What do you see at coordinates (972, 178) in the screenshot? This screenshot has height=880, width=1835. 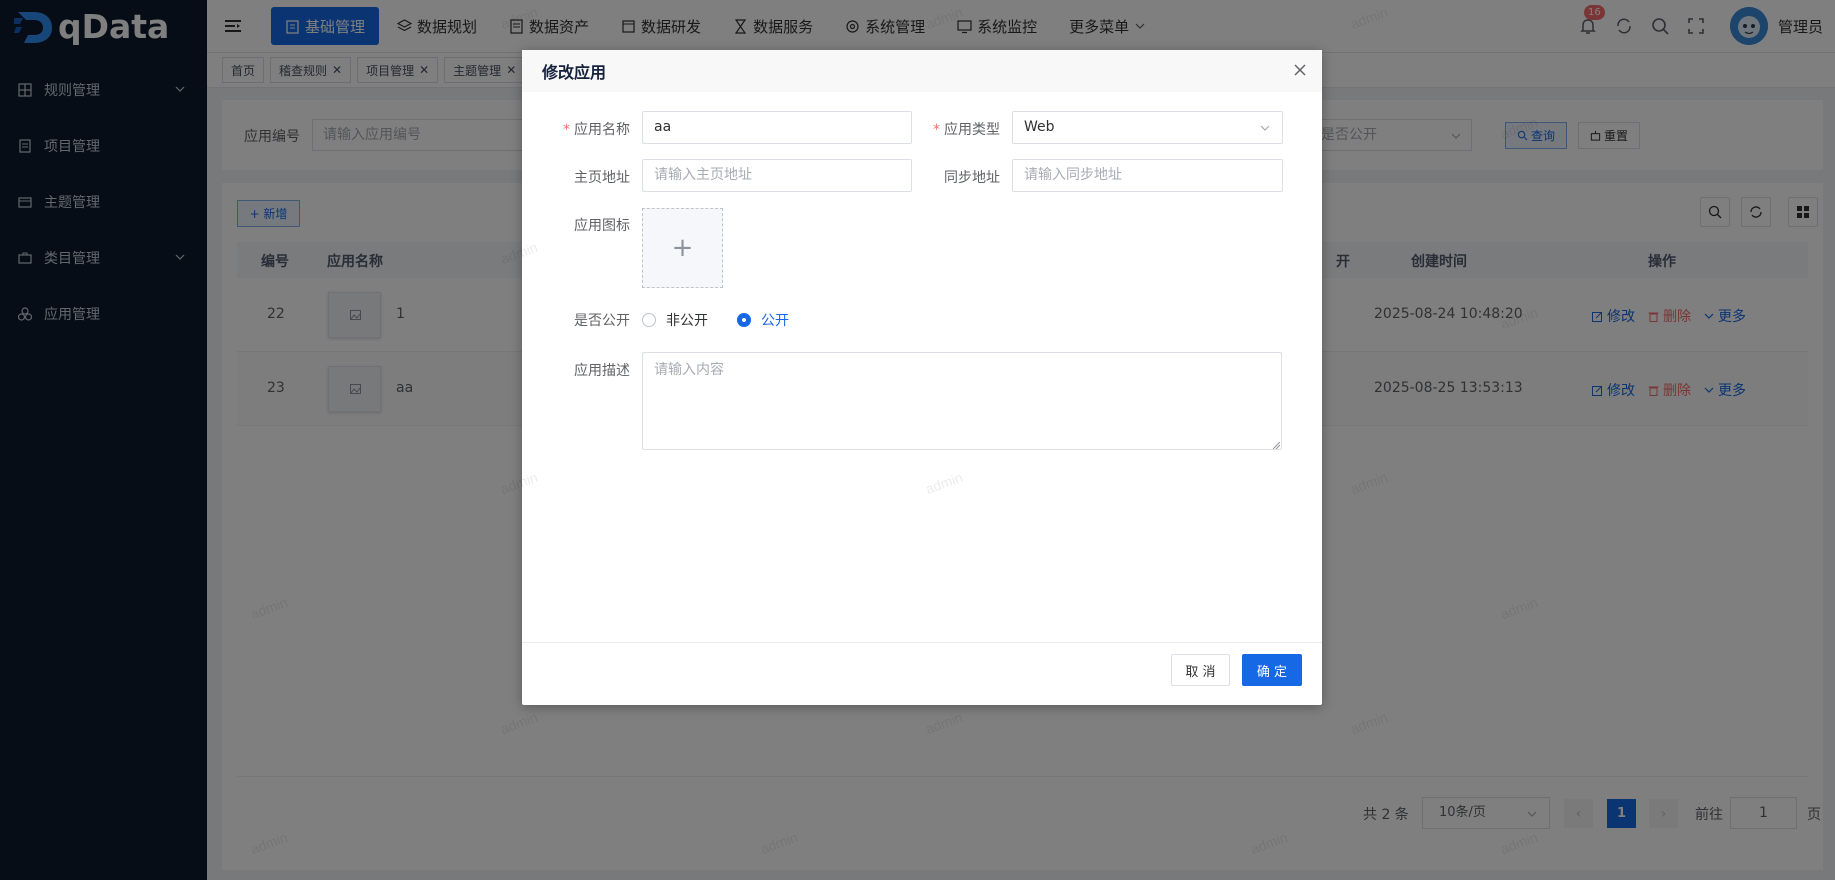 I see `sync-url-label: 同步地址` at bounding box center [972, 178].